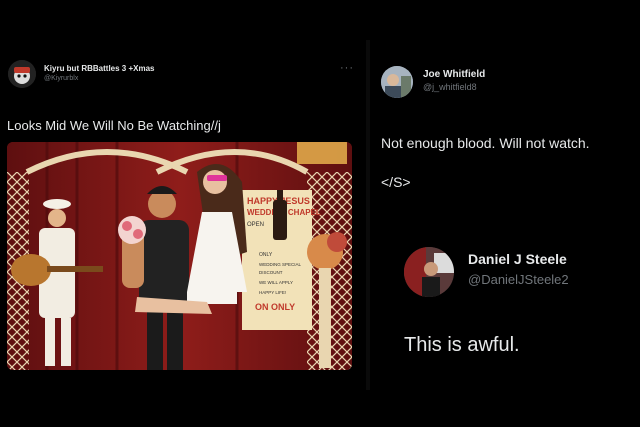  I want to click on column-divider, so click(368, 215).